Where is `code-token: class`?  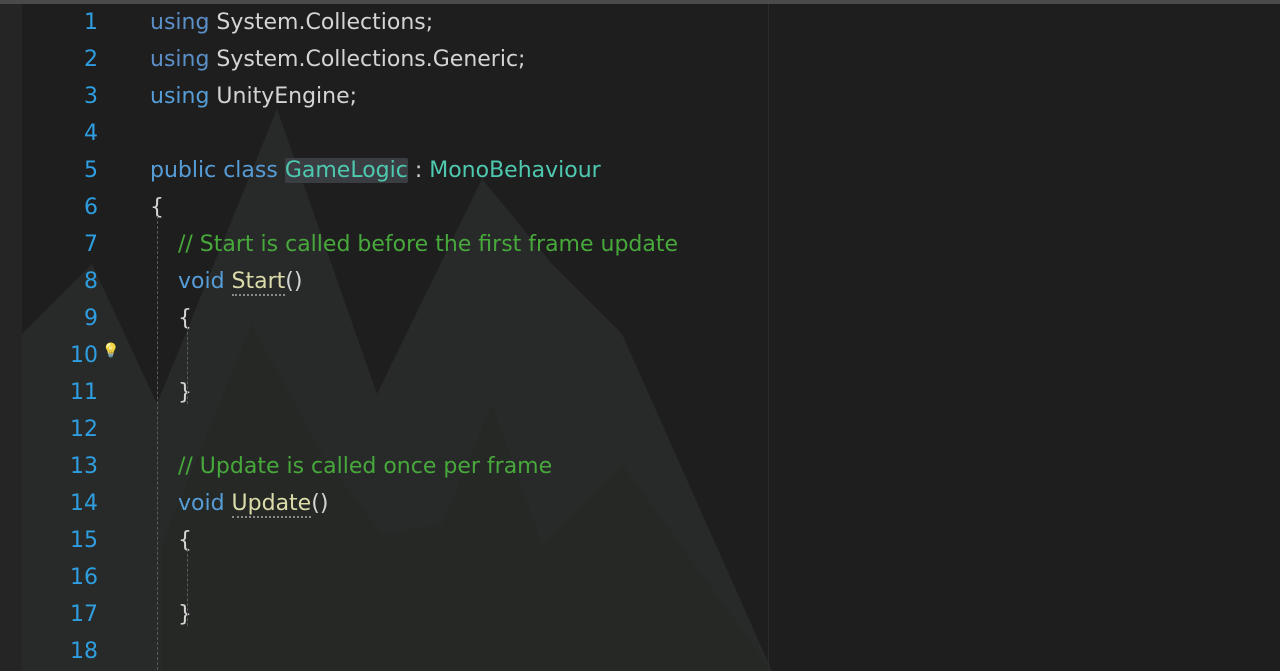 code-token: class is located at coordinates (250, 170).